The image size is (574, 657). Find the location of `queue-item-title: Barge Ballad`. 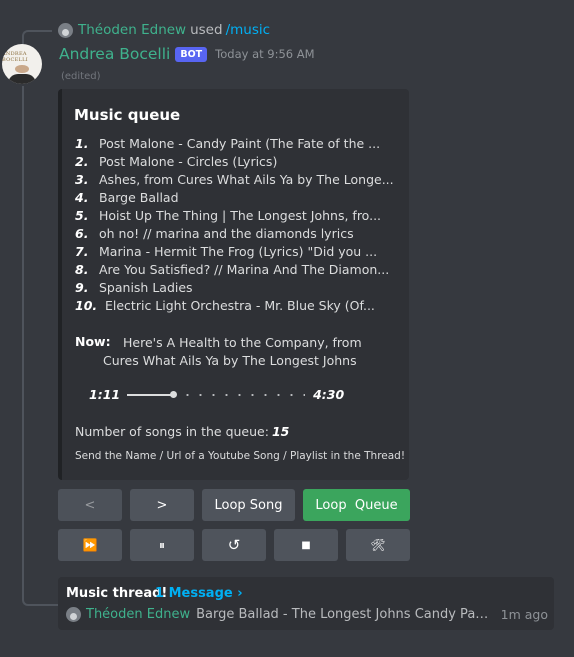

queue-item-title: Barge Ballad is located at coordinates (139, 197).